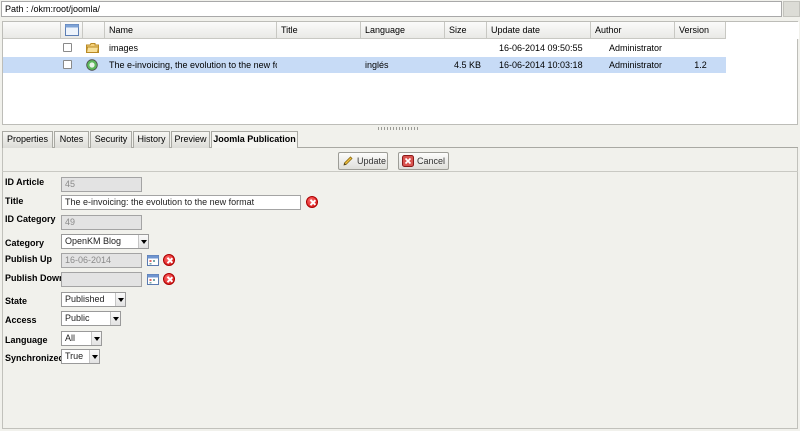 The width and height of the screenshot is (800, 431). Describe the element at coordinates (190, 139) in the screenshot. I see `tab-preview: Preview` at that location.